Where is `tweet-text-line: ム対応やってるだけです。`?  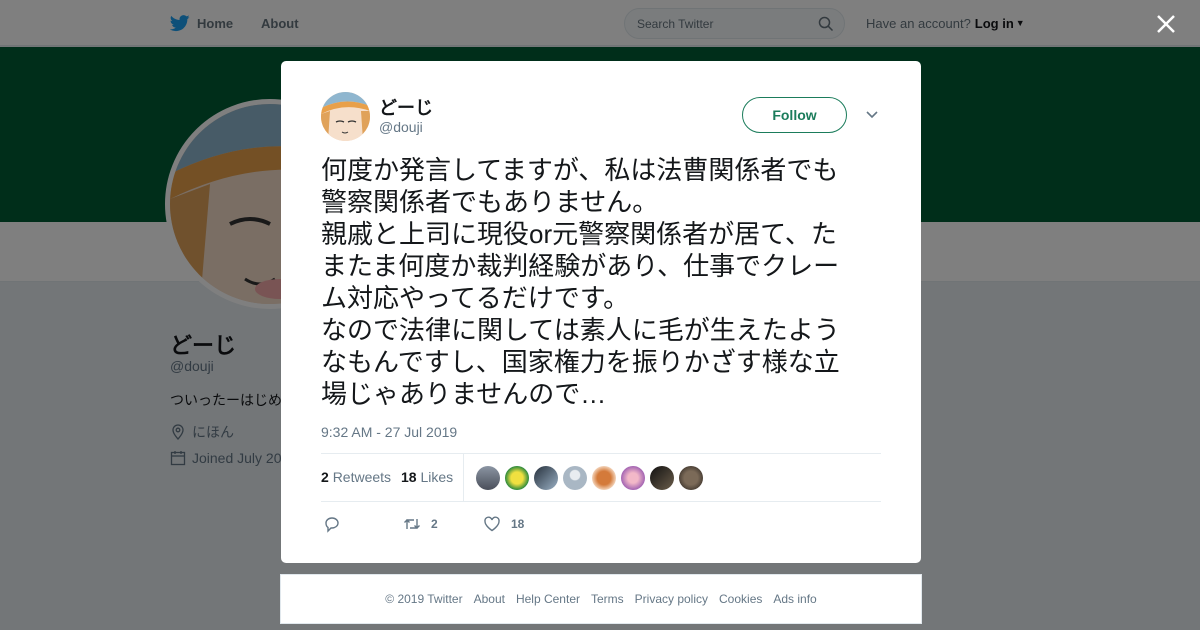 tweet-text-line: ム対応やってるだけです。 is located at coordinates (475, 298).